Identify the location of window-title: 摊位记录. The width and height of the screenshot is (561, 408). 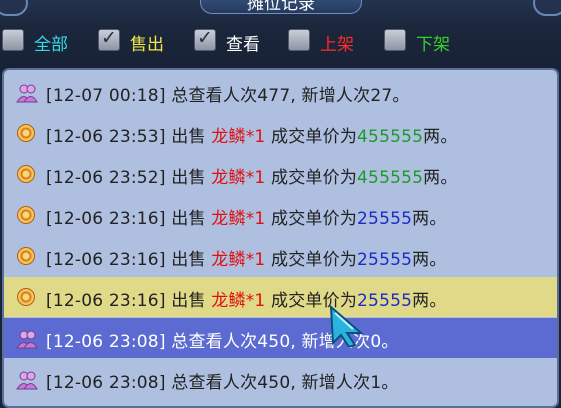
(281, 7).